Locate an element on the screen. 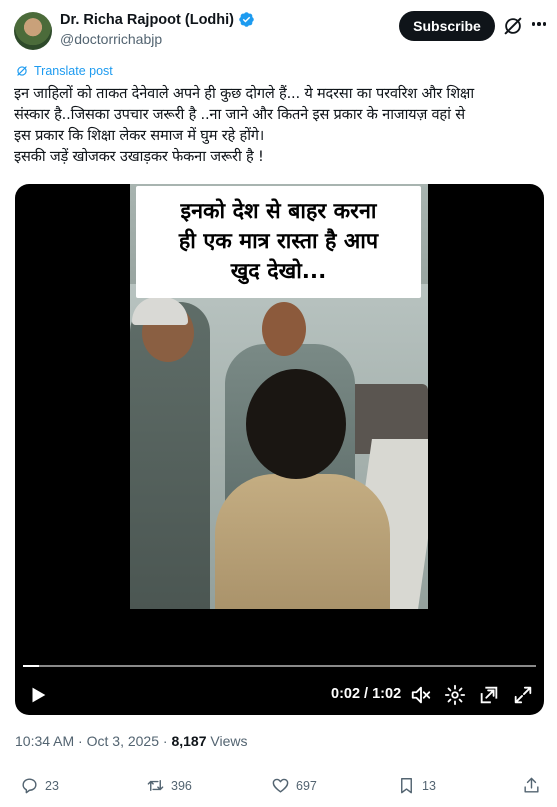 The width and height of the screenshot is (557, 807). video-time: 0:02 / 1:02 is located at coordinates (366, 694).